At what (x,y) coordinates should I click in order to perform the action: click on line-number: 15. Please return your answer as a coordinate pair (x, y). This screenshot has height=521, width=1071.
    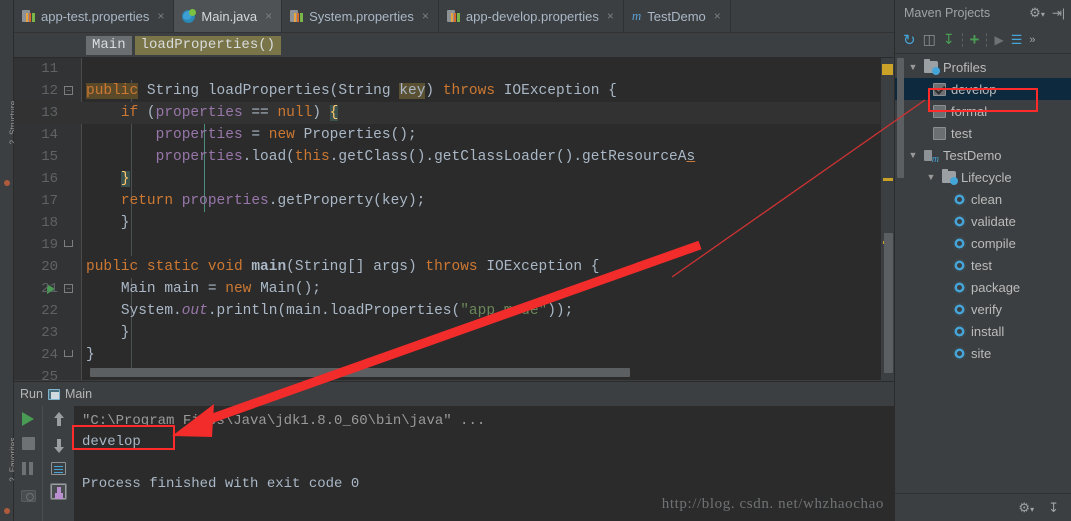
    Looking at the image, I should click on (49, 157).